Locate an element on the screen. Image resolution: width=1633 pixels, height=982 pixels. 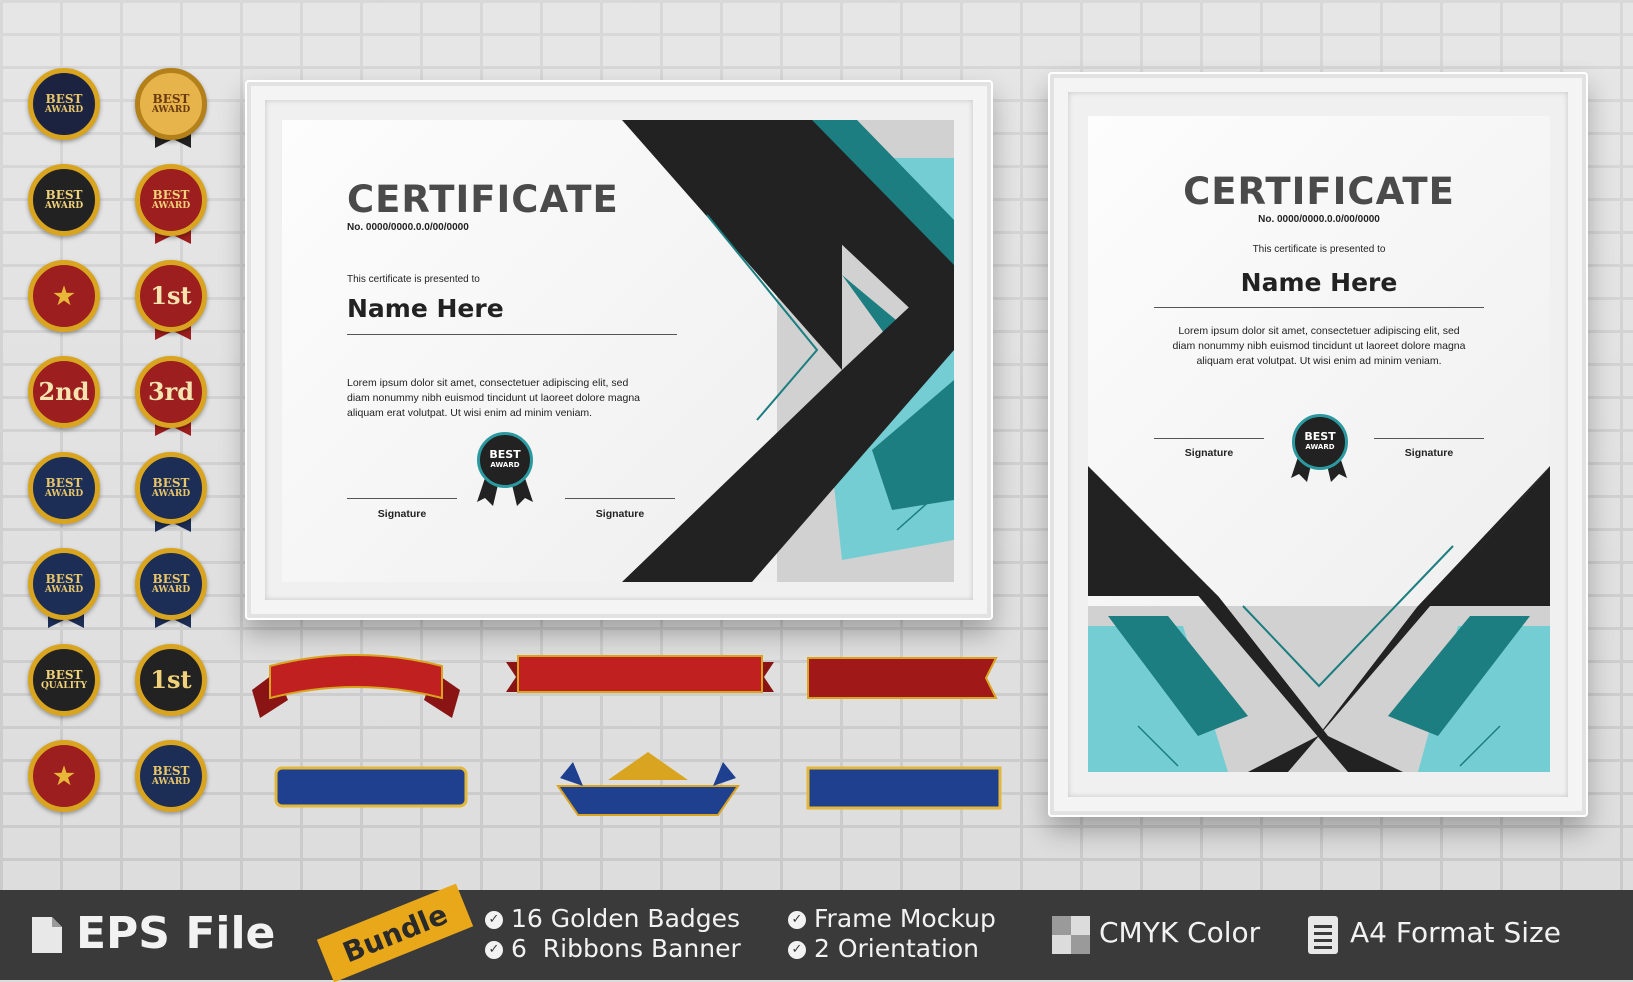
landscape-certificate-number: No. 0000/0000.0.0/00/0000 is located at coordinates (408, 227).